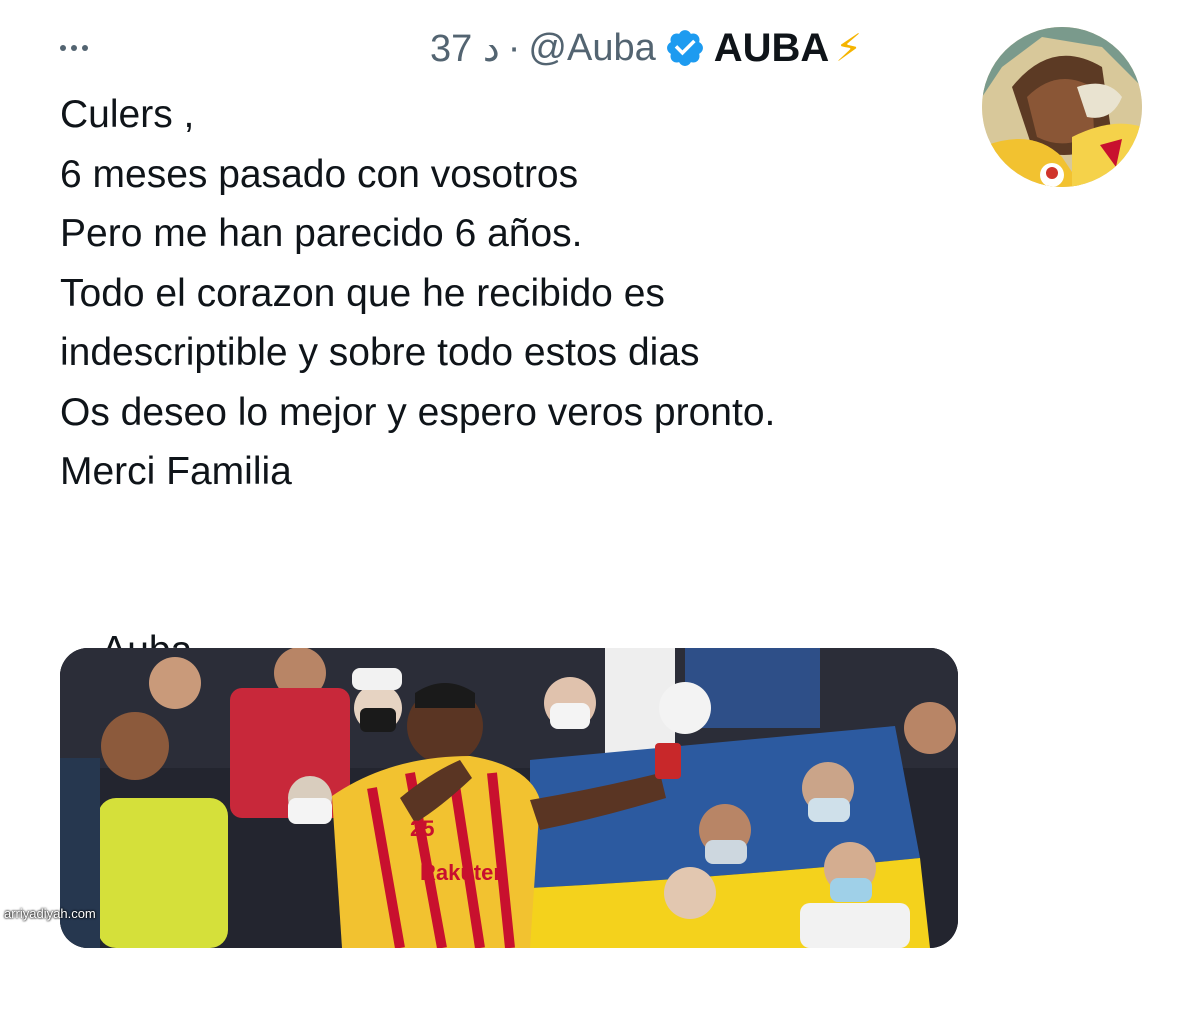  Describe the element at coordinates (163, 873) in the screenshot. I see `training-bib` at that location.